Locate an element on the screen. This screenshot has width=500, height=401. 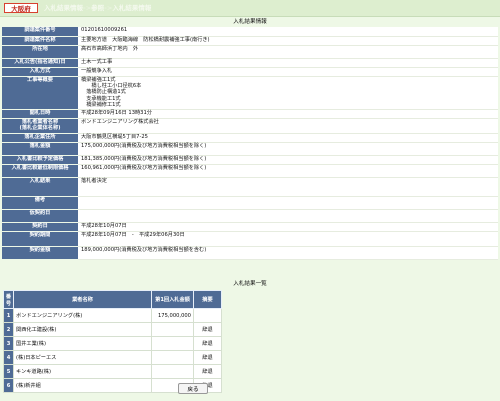
detail-label: 所在地 is located at coordinates (40, 52).